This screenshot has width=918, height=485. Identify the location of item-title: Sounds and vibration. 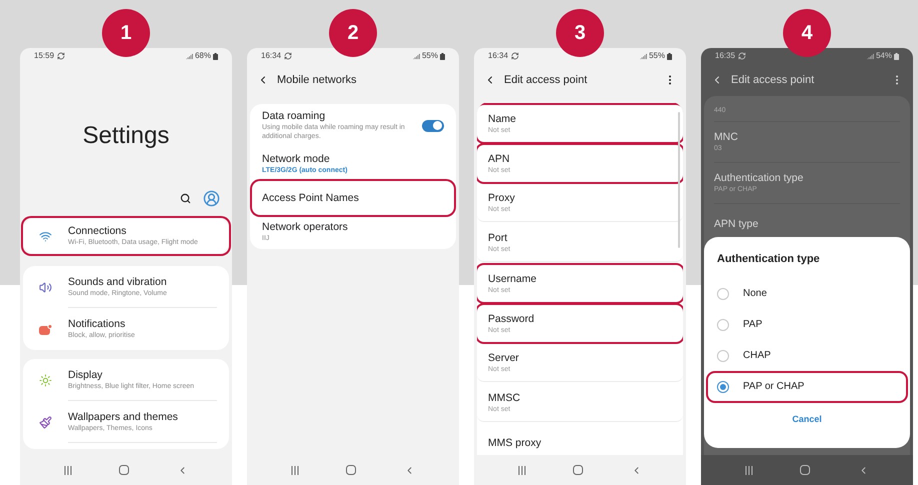
(118, 282).